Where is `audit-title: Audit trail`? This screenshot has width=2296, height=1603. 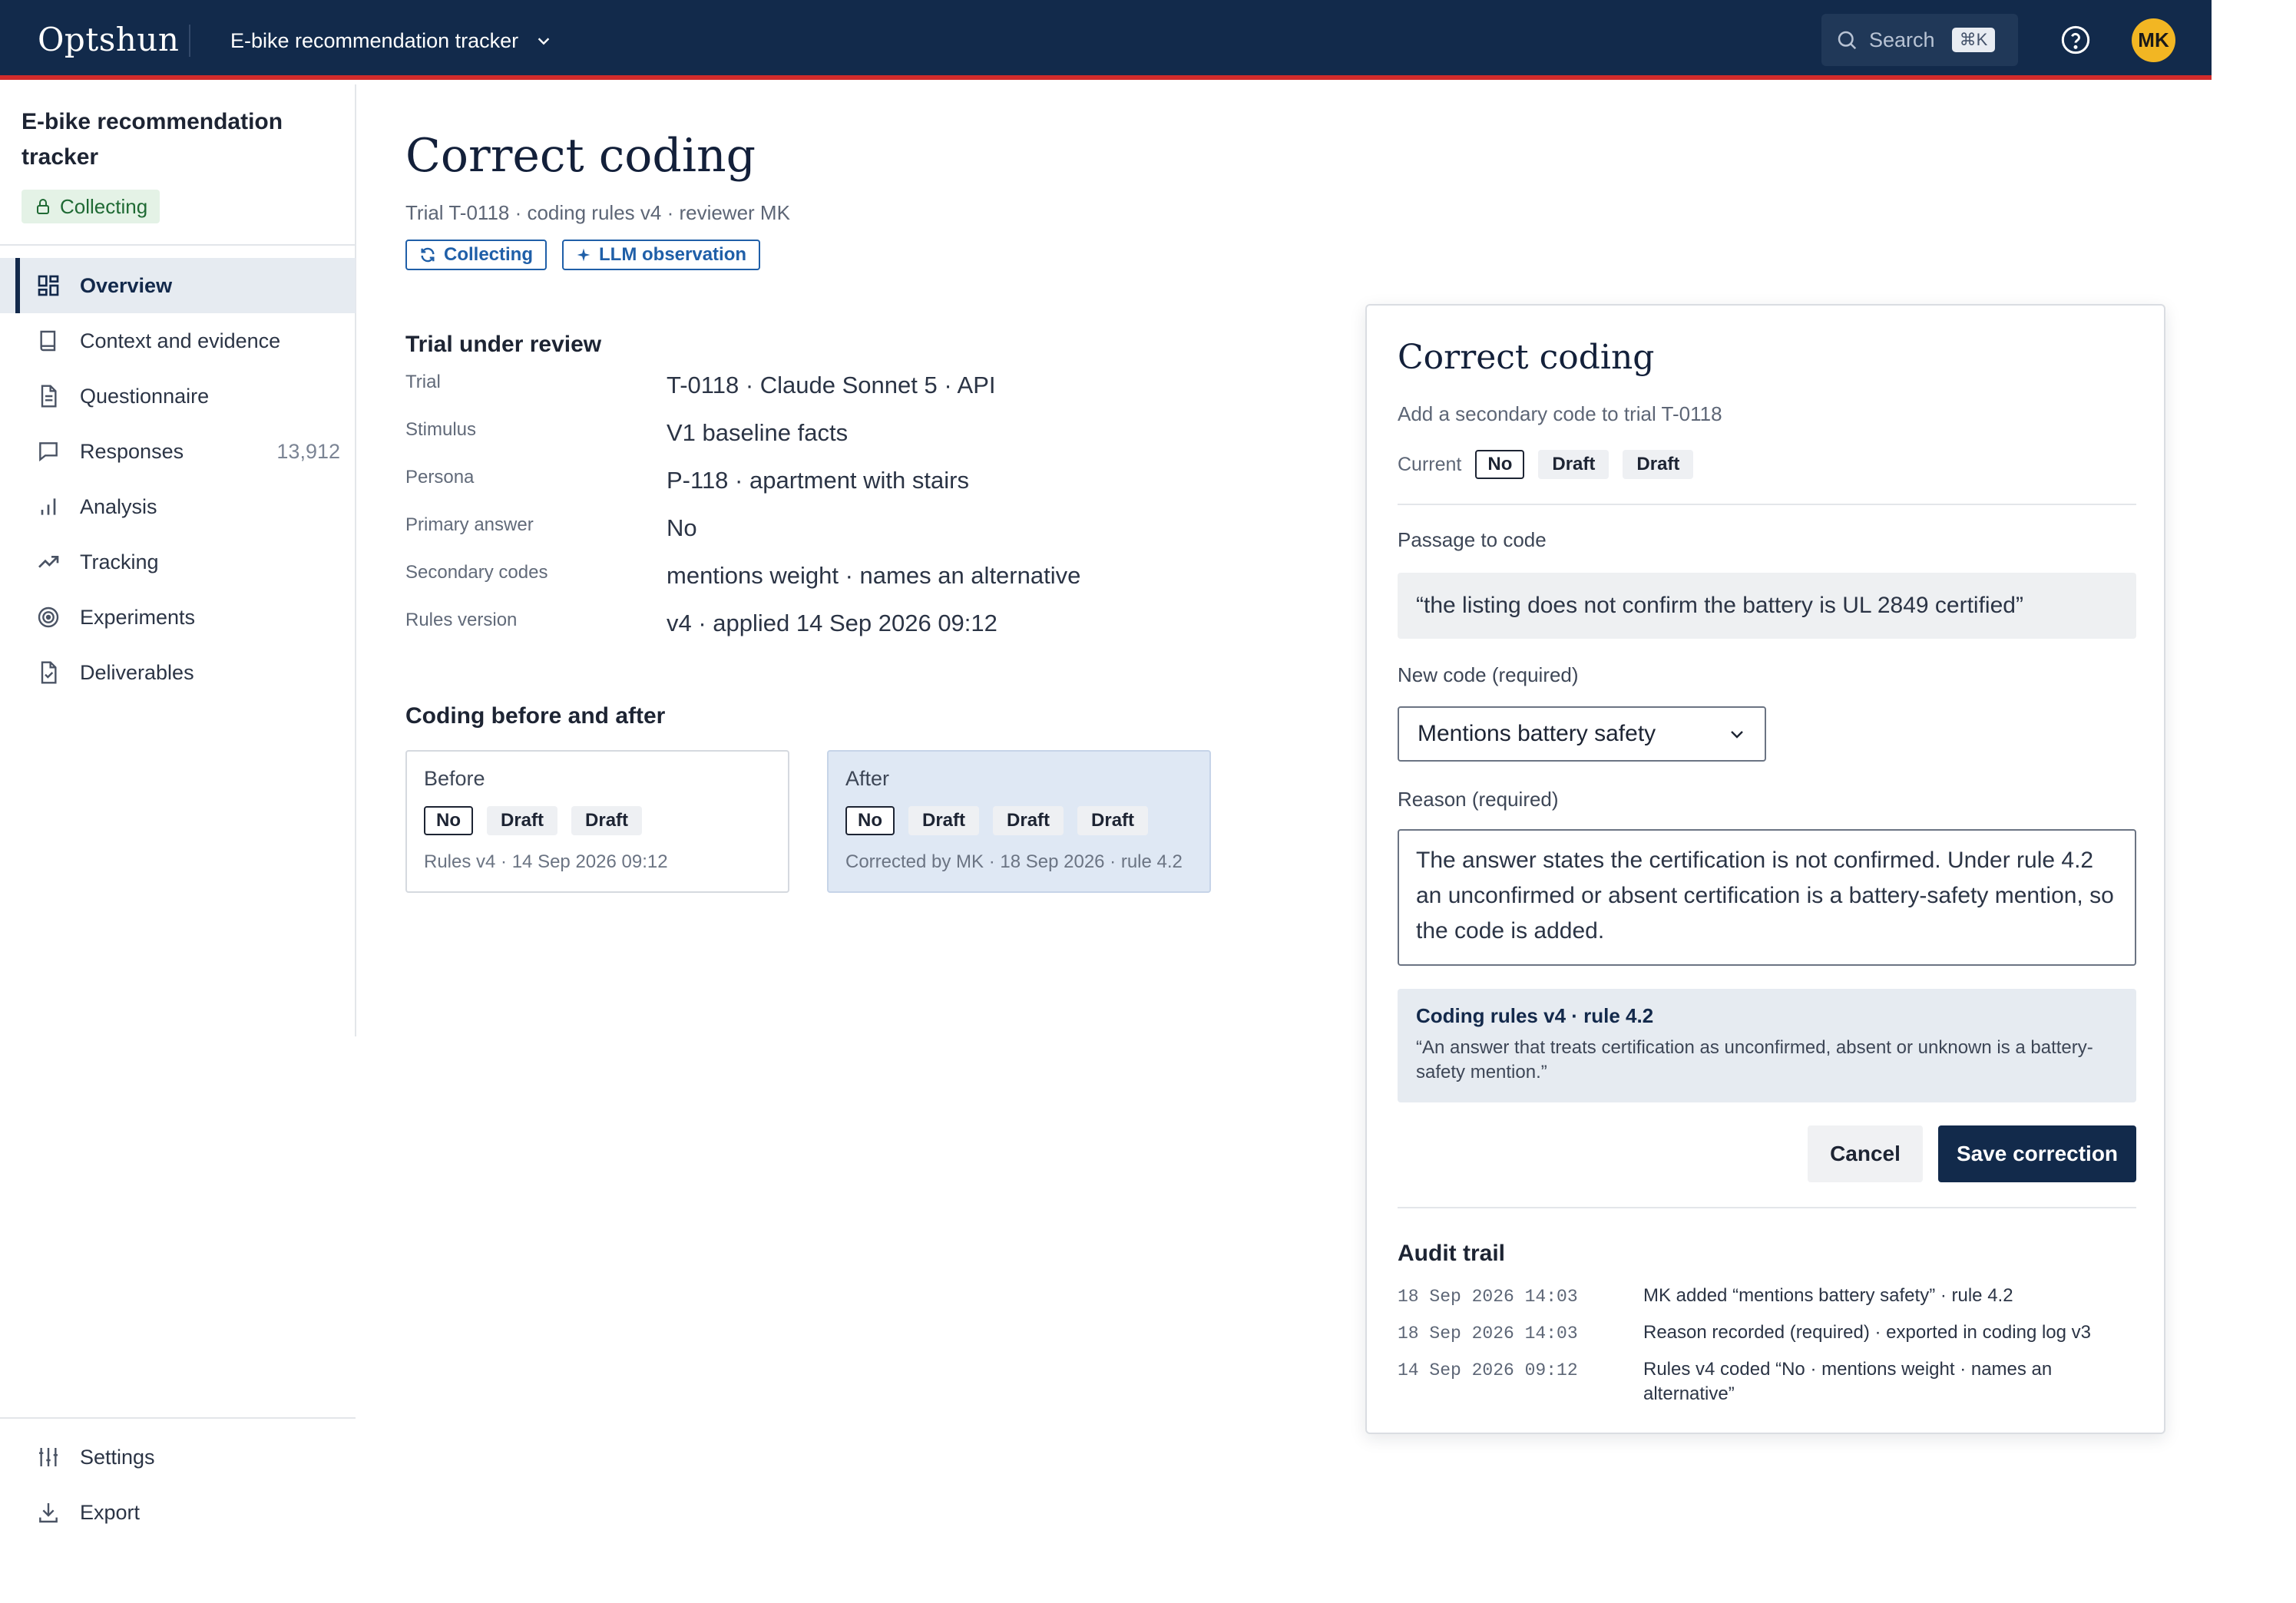
audit-title: Audit trail is located at coordinates (1451, 1253).